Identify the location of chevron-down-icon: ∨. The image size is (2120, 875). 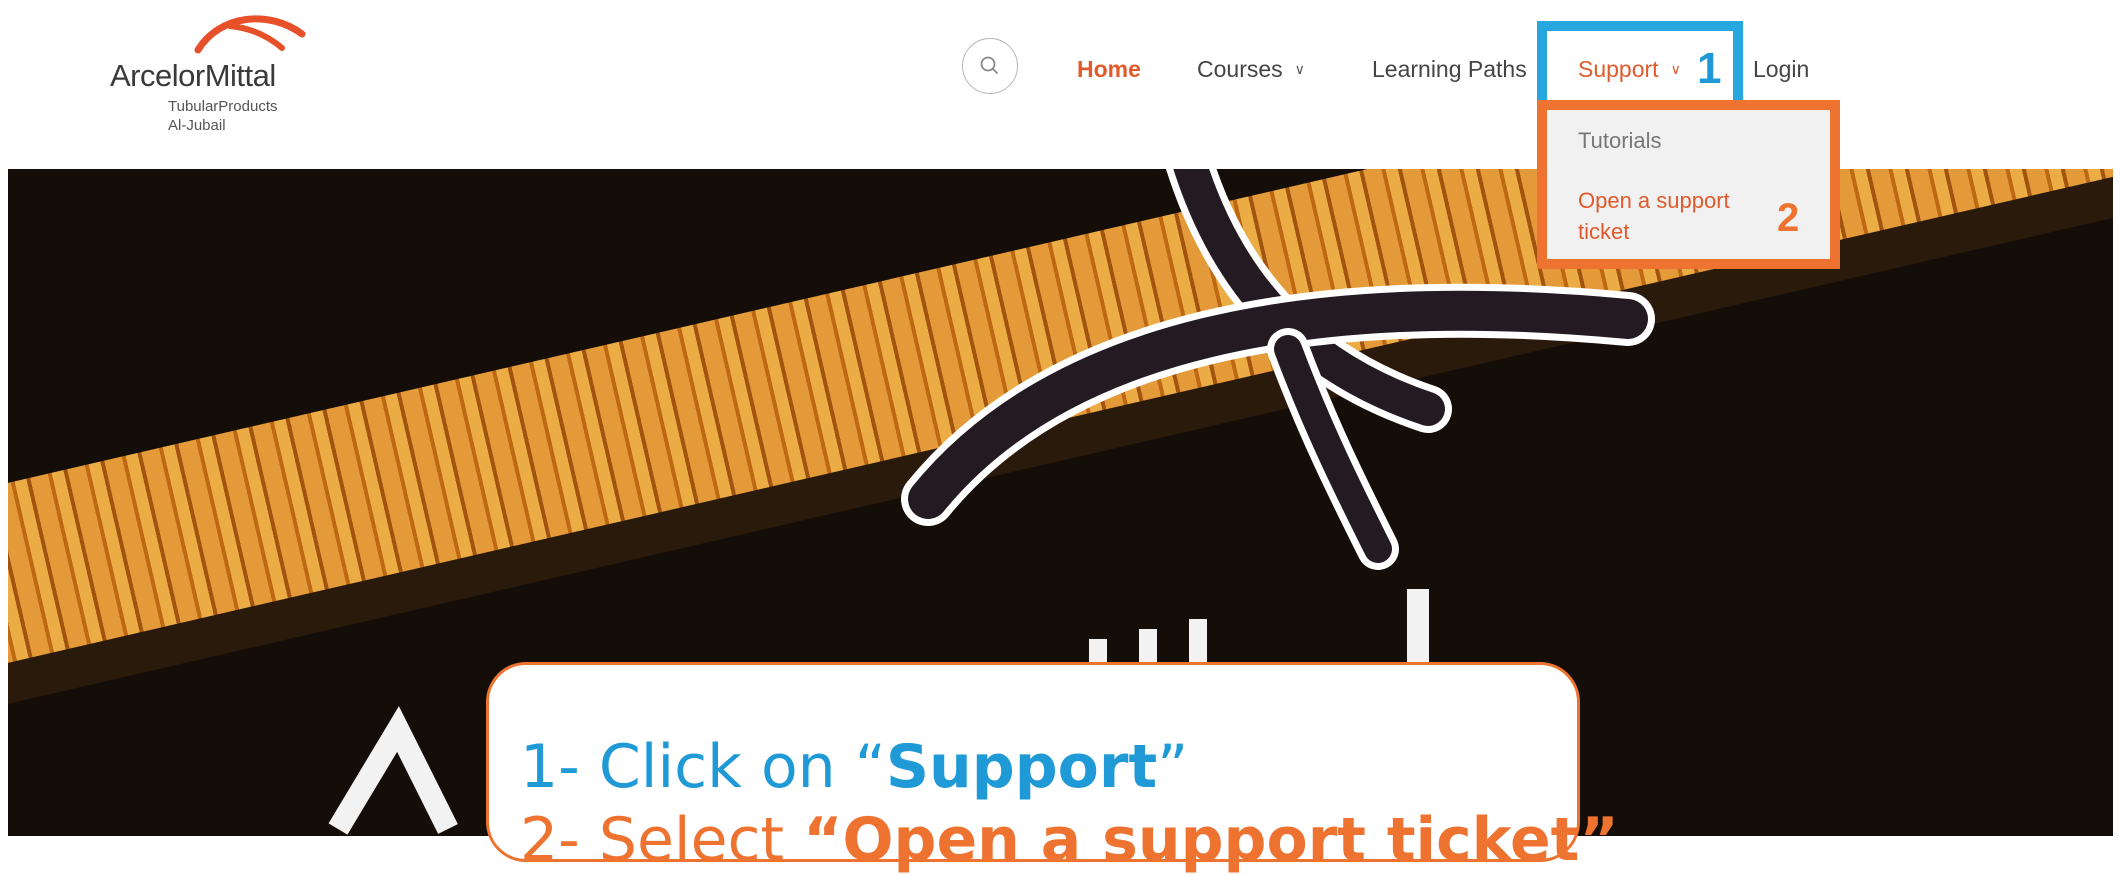
(1299, 69).